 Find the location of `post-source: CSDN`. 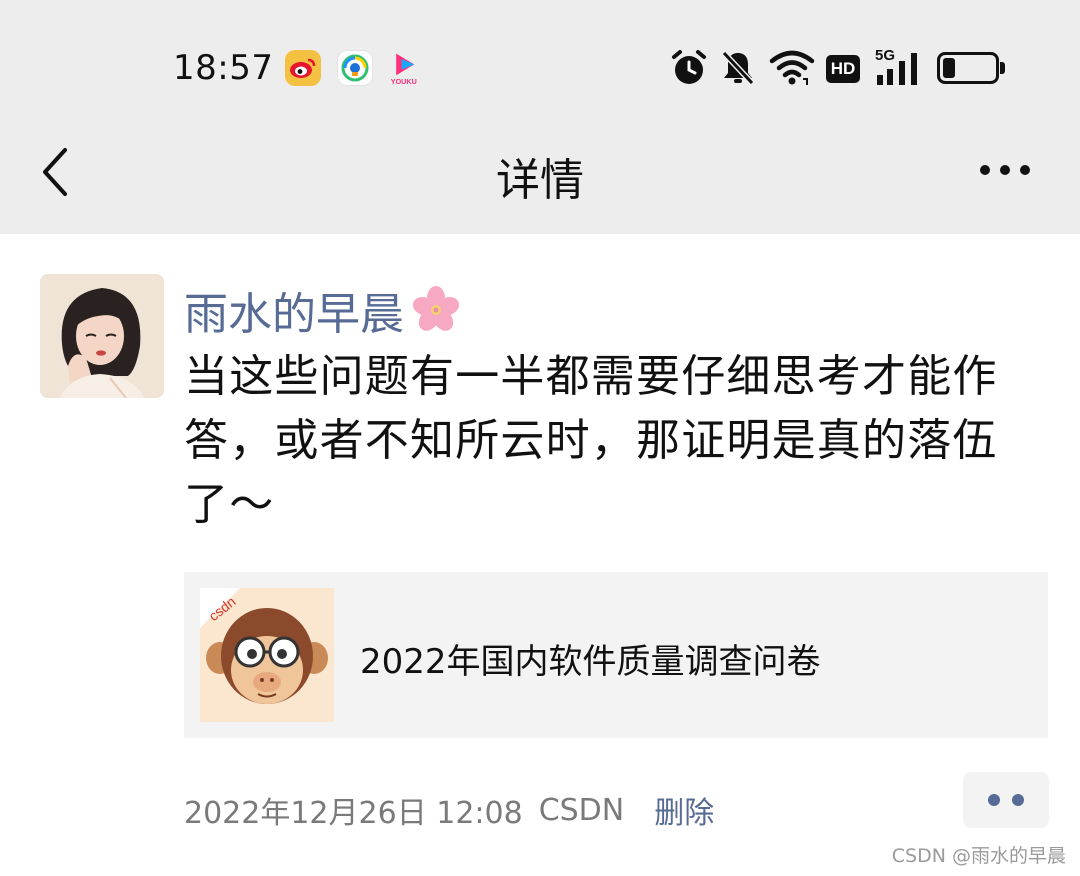

post-source: CSDN is located at coordinates (581, 810).